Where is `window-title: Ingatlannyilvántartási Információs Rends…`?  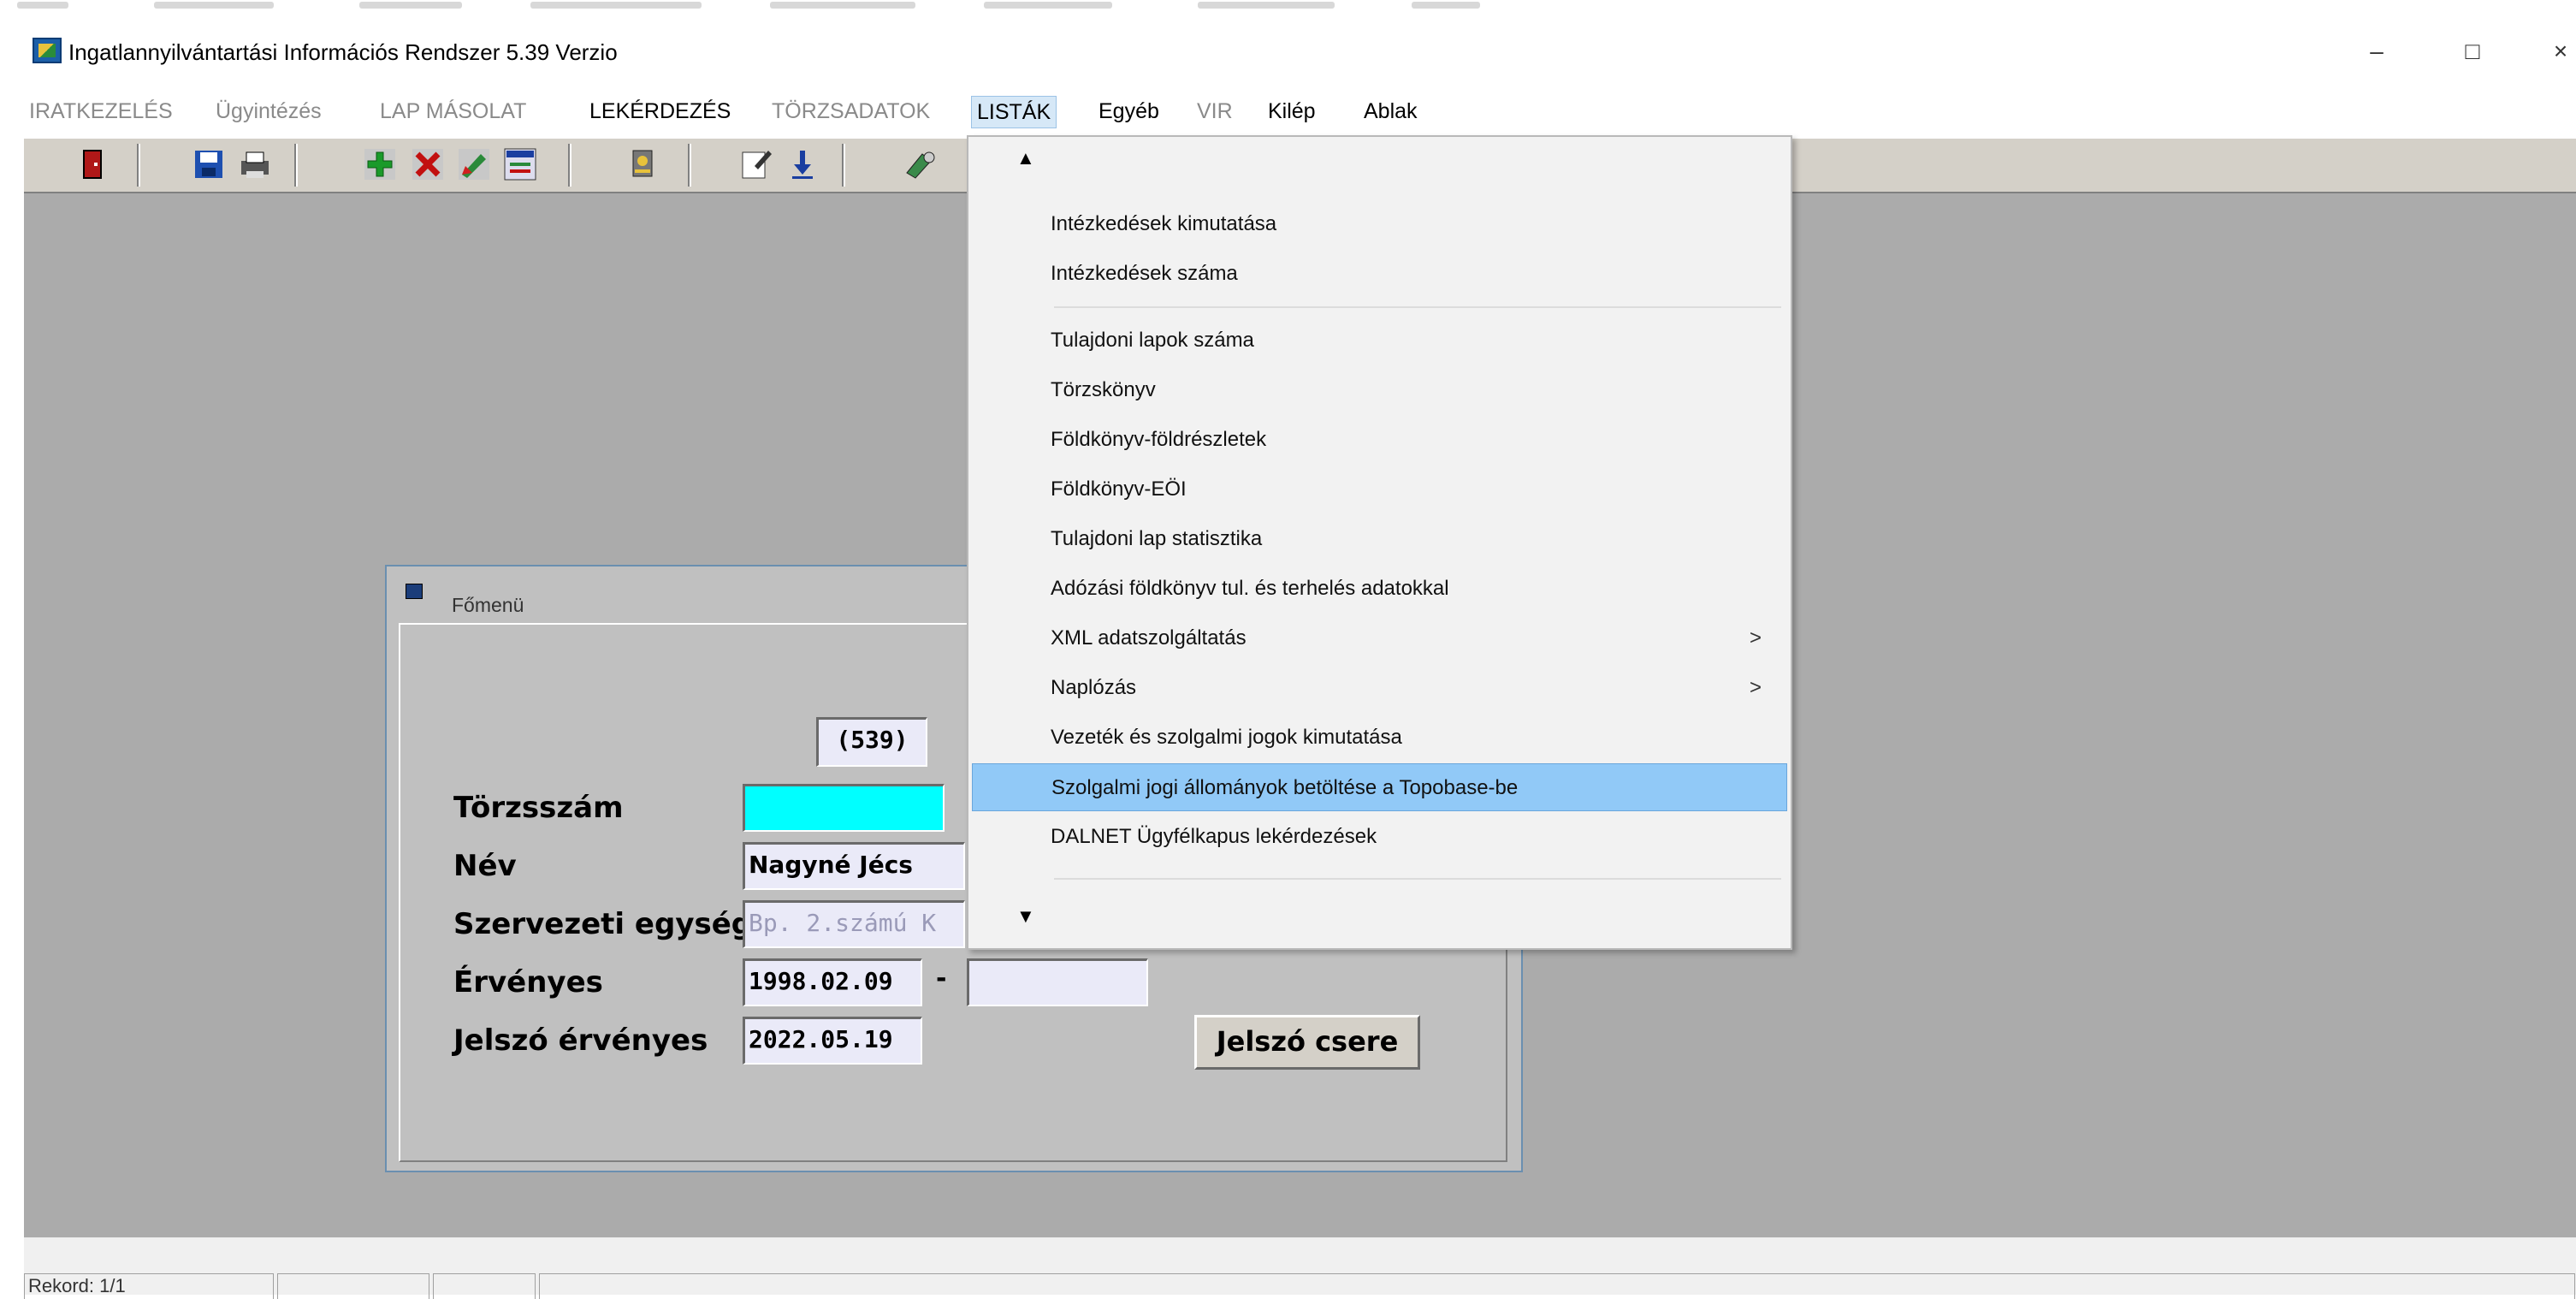 window-title: Ingatlannyilvántartási Információs Rends… is located at coordinates (343, 52).